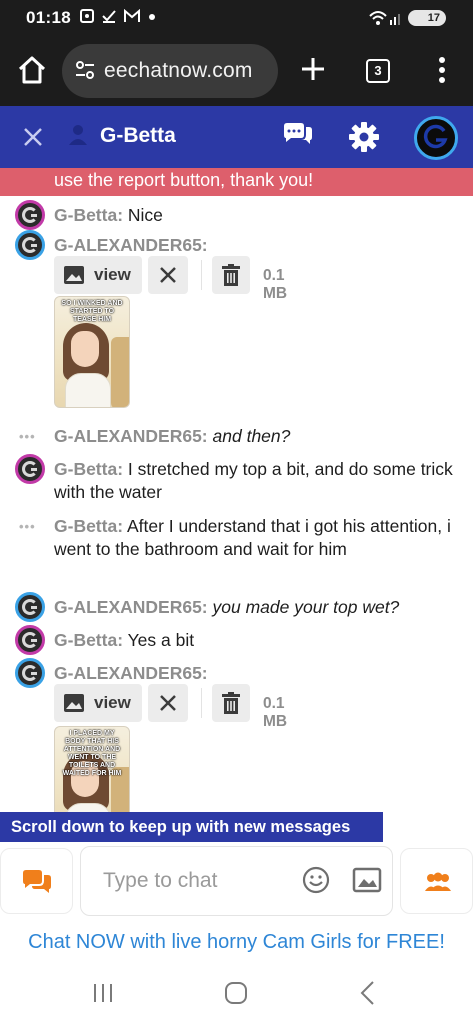 The height and width of the screenshot is (1024, 473). Describe the element at coordinates (92, 311) in the screenshot. I see `image-caption: SO I WINKED AND STARTED TO TEASE HIM` at that location.